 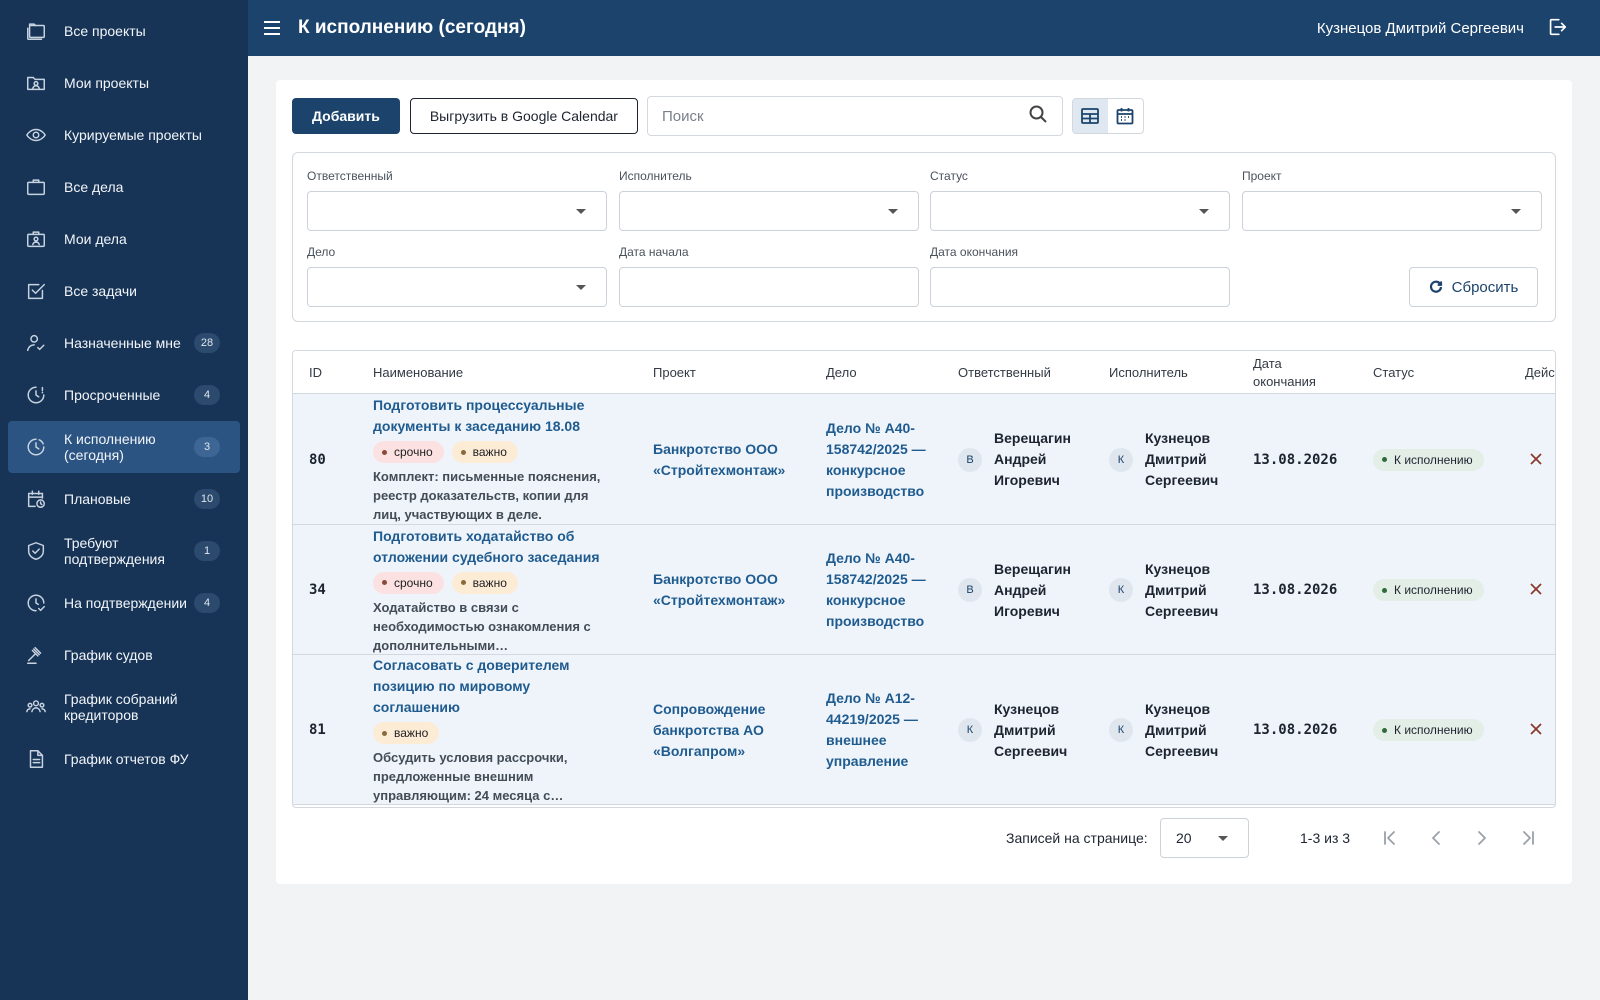 I want to click on column-end-date: Дата окончания, so click(x=1291, y=372).